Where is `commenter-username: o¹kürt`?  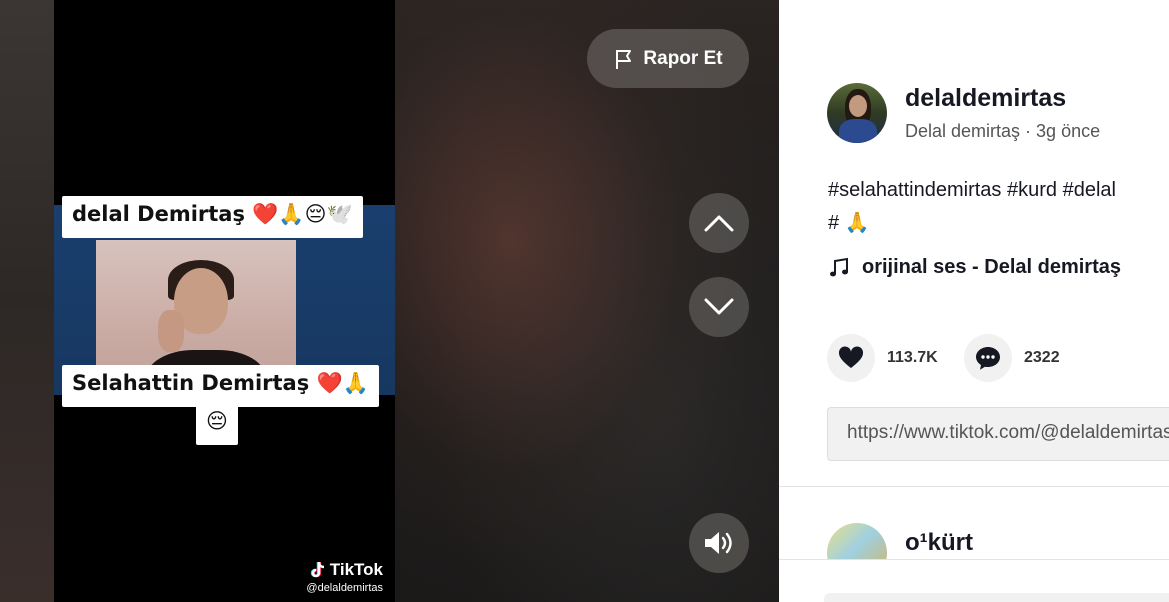 commenter-username: o¹kürt is located at coordinates (939, 543).